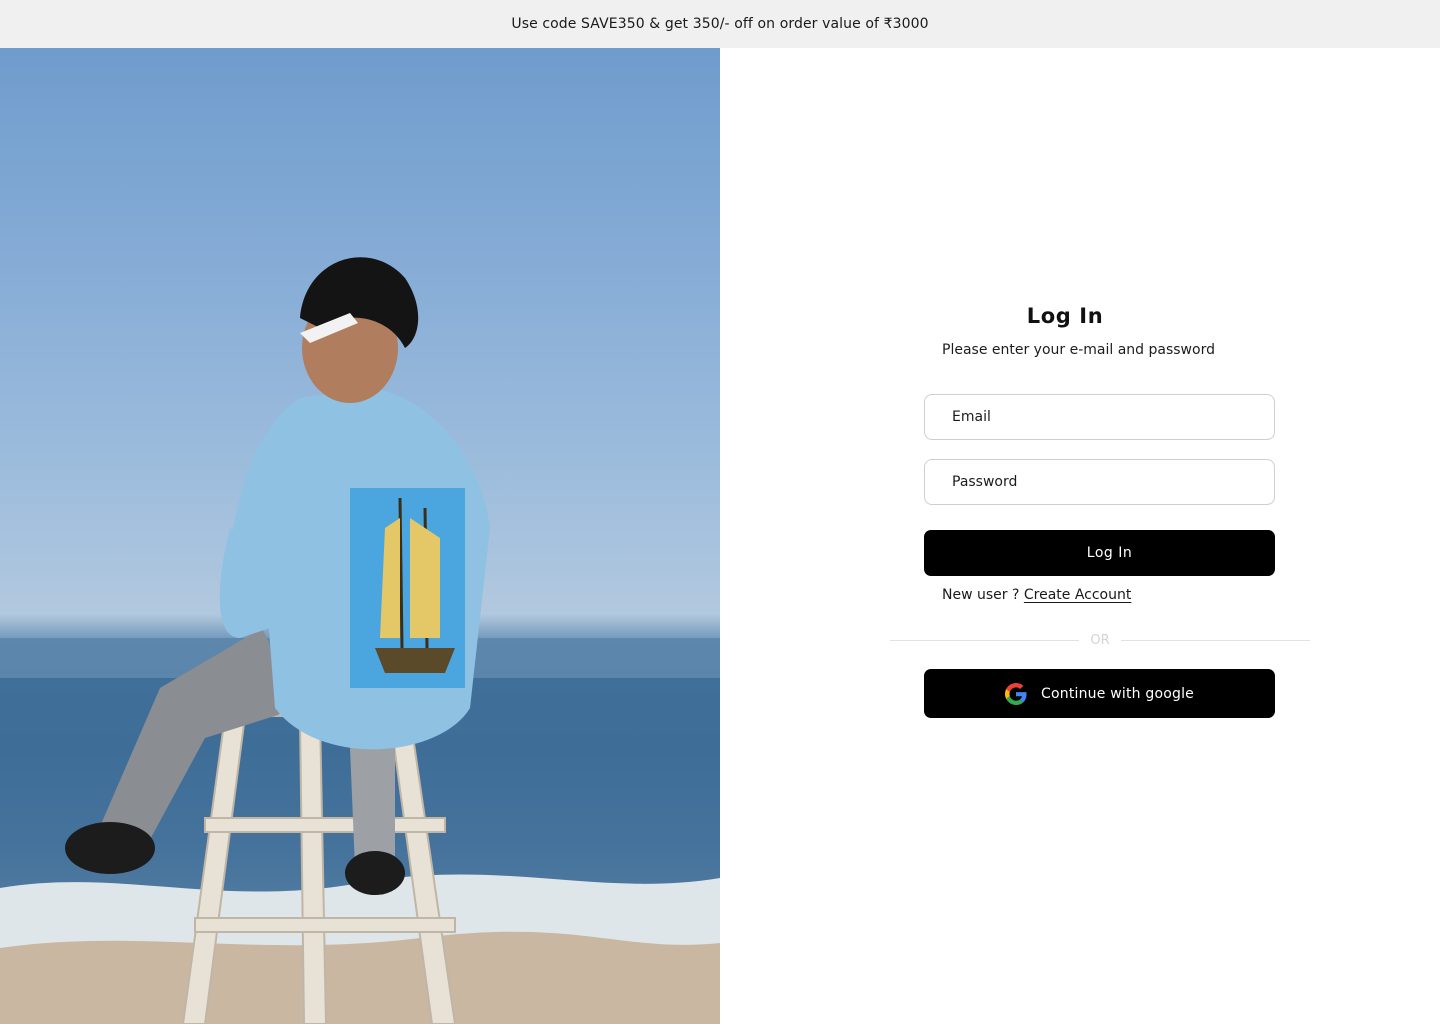 Image resolution: width=1440 pixels, height=1024 pixels. I want to click on google-button-label: Continue with google, so click(1117, 693).